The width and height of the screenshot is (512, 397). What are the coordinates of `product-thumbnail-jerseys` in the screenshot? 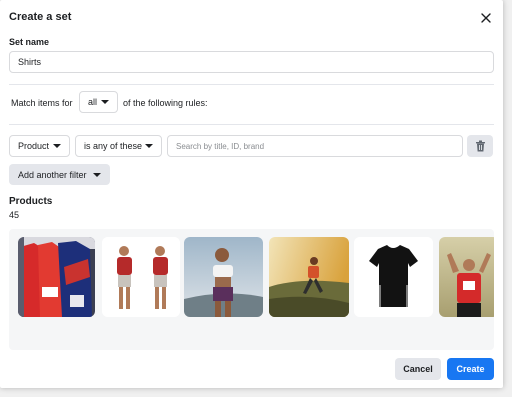 It's located at (56, 277).